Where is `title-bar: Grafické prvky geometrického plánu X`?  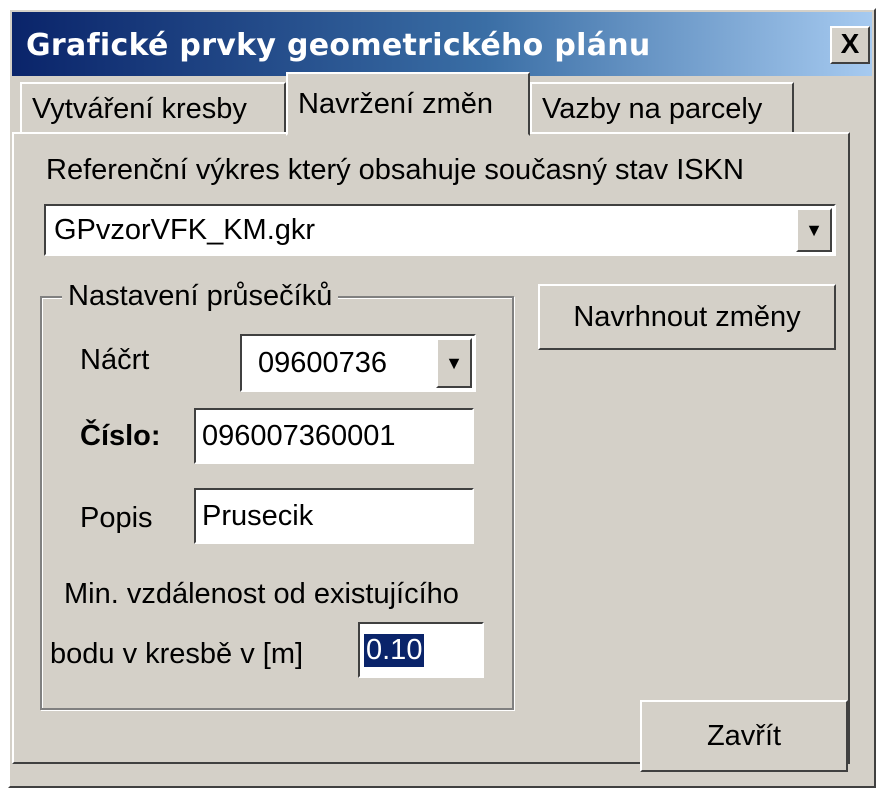 title-bar: Grafické prvky geometrického plánu X is located at coordinates (442, 44).